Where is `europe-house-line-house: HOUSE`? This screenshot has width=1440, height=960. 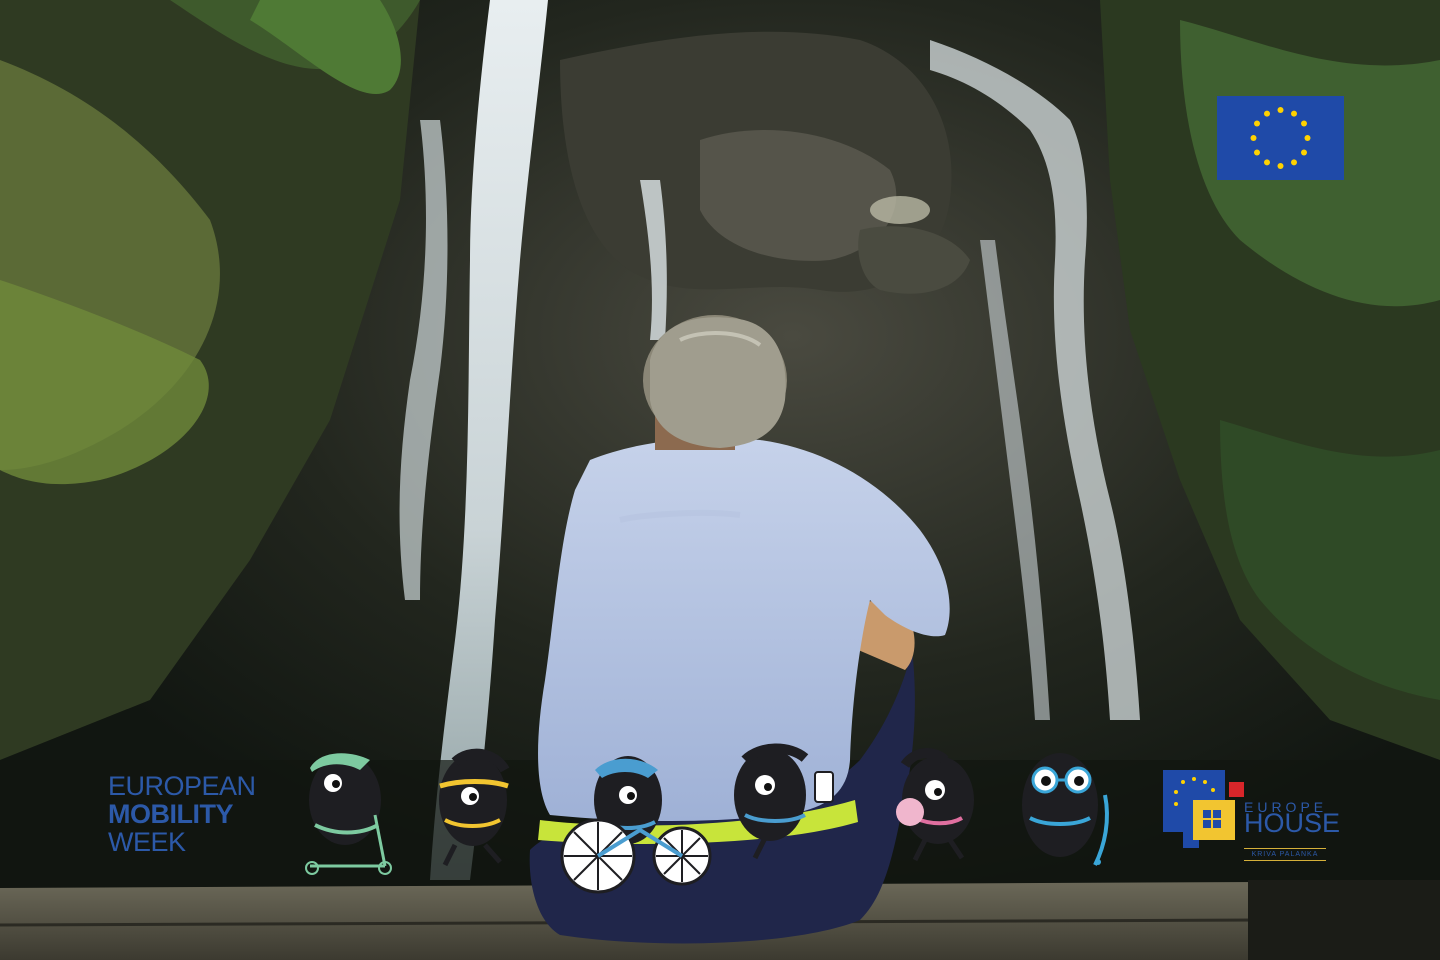
europe-house-line-house: HOUSE is located at coordinates (1292, 823).